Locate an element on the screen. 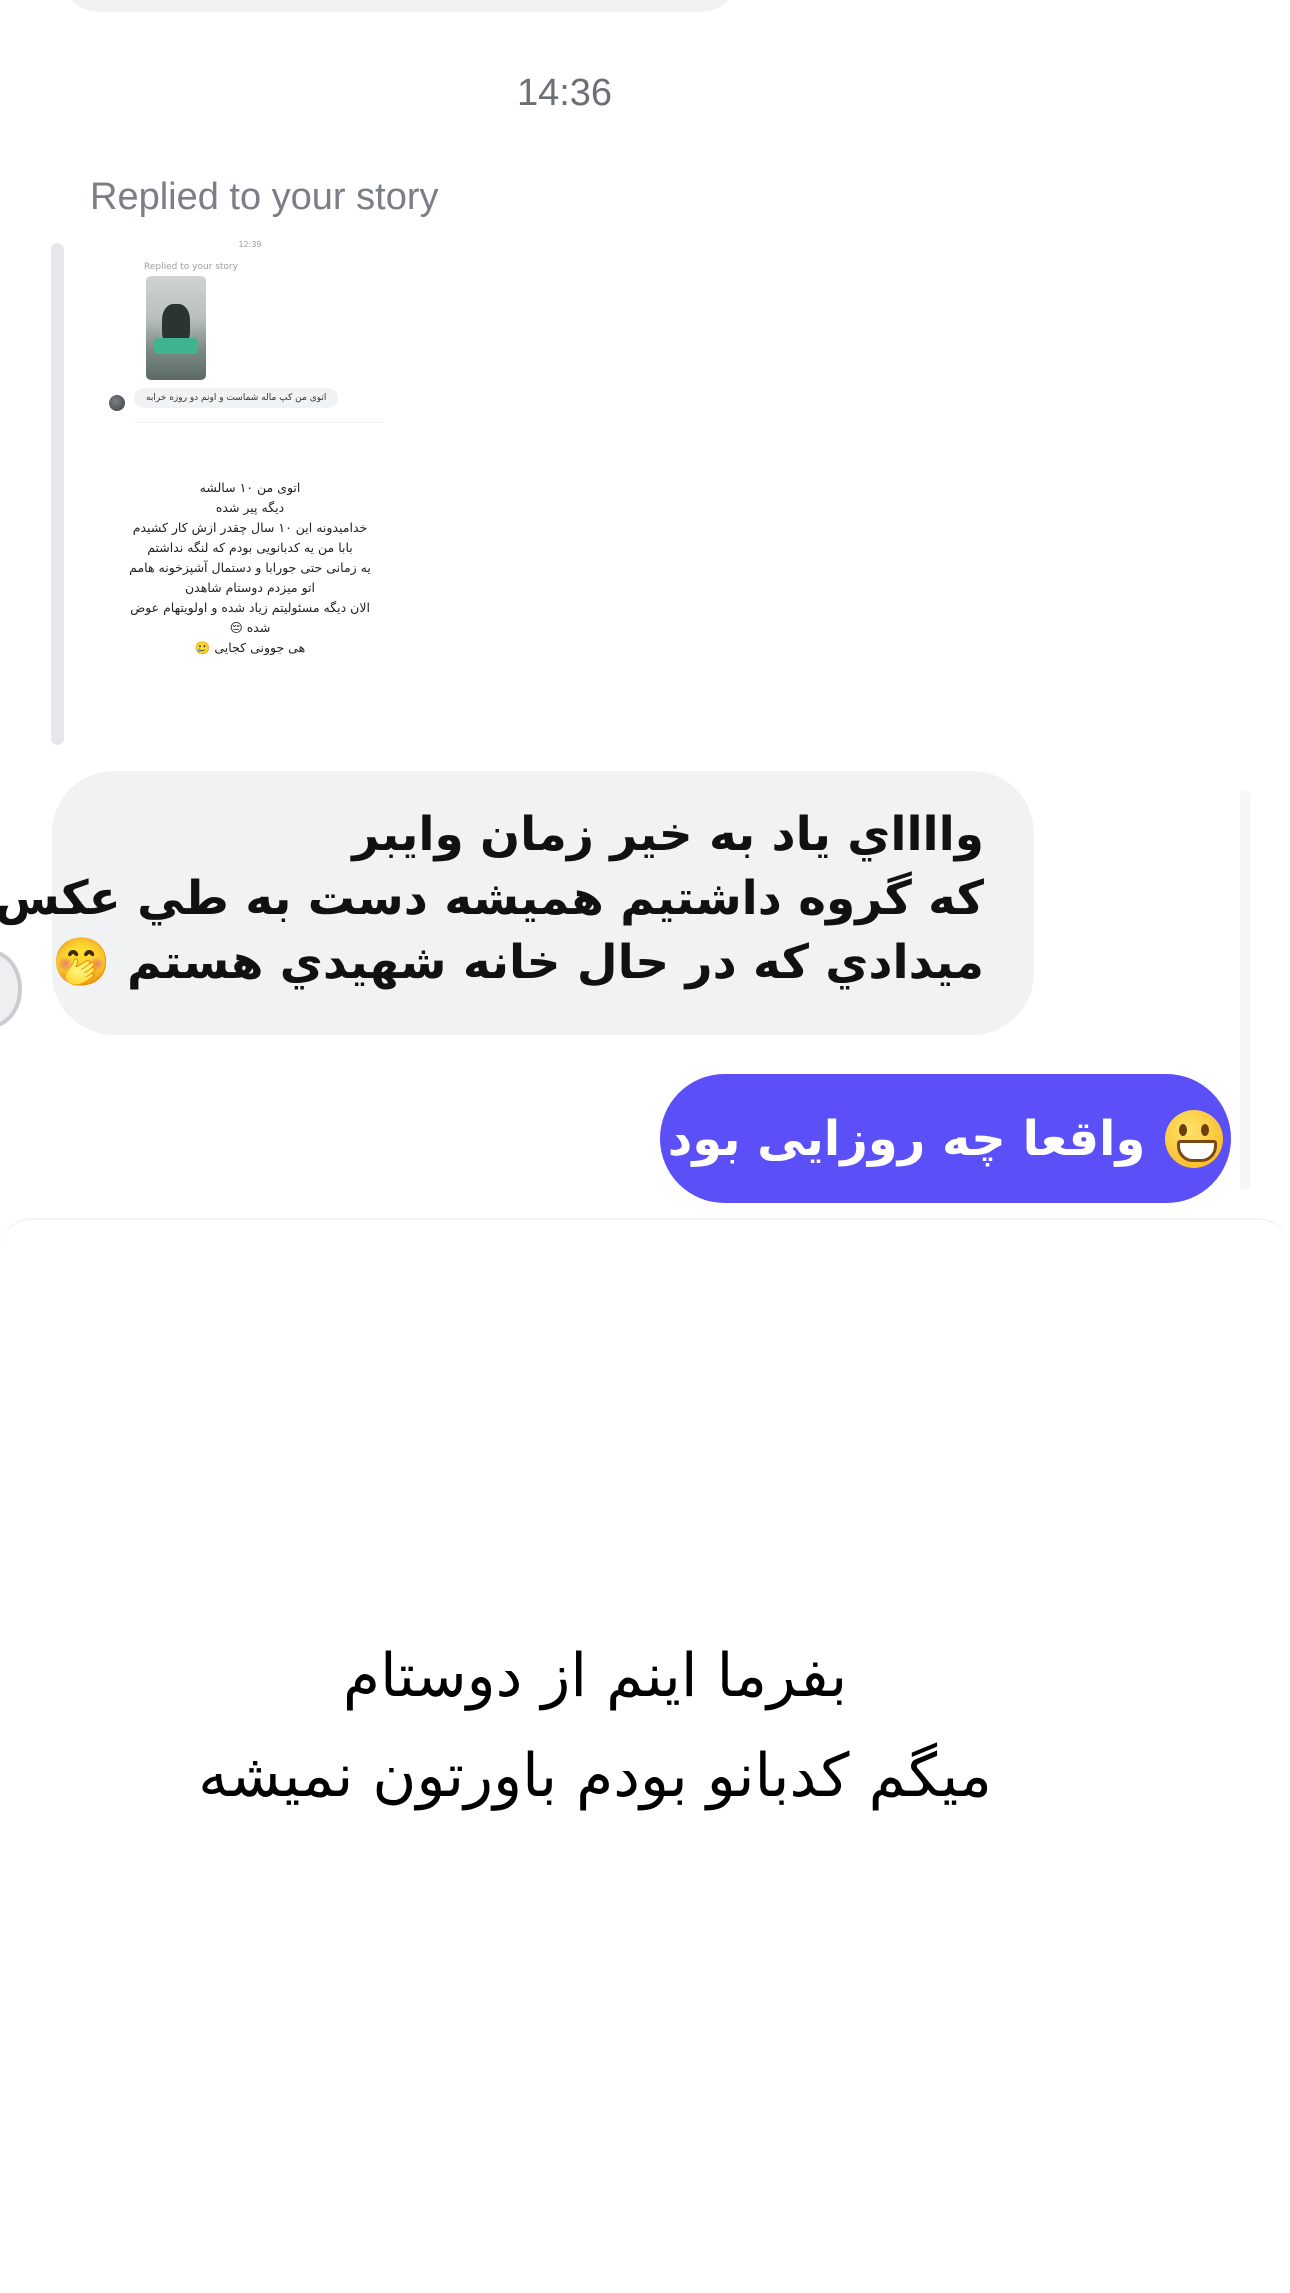 This screenshot has width=1290, height=2293. story-caption-line: شده 😔 is located at coordinates (250, 627).